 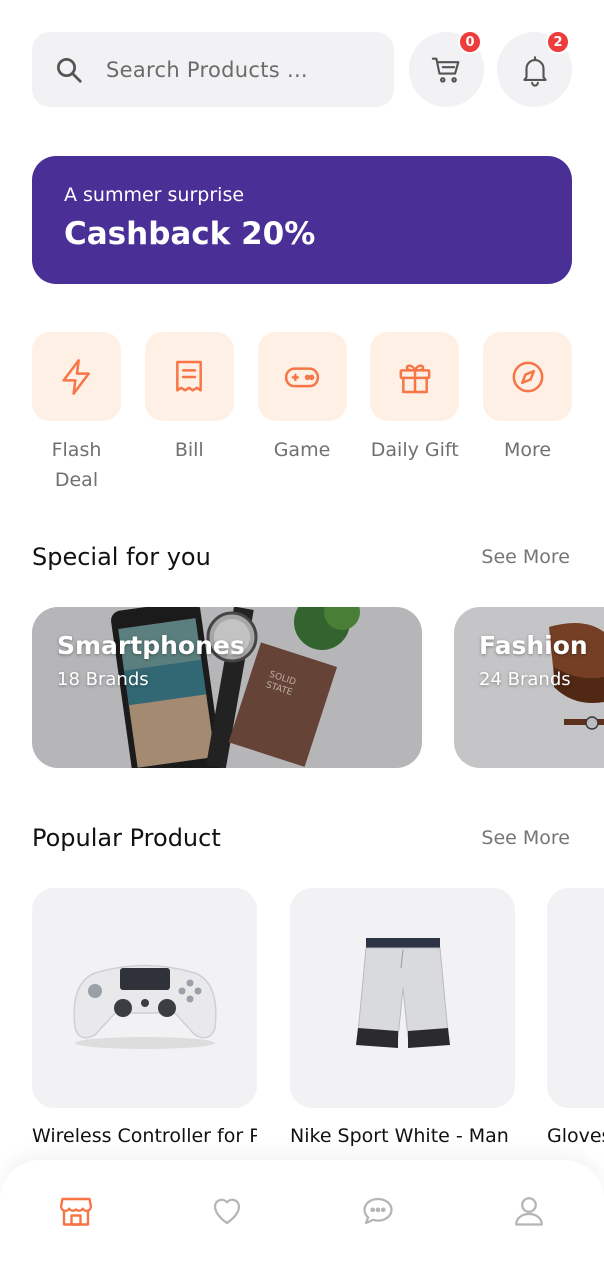 What do you see at coordinates (414, 450) in the screenshot?
I see `category-label: Daily Gift` at bounding box center [414, 450].